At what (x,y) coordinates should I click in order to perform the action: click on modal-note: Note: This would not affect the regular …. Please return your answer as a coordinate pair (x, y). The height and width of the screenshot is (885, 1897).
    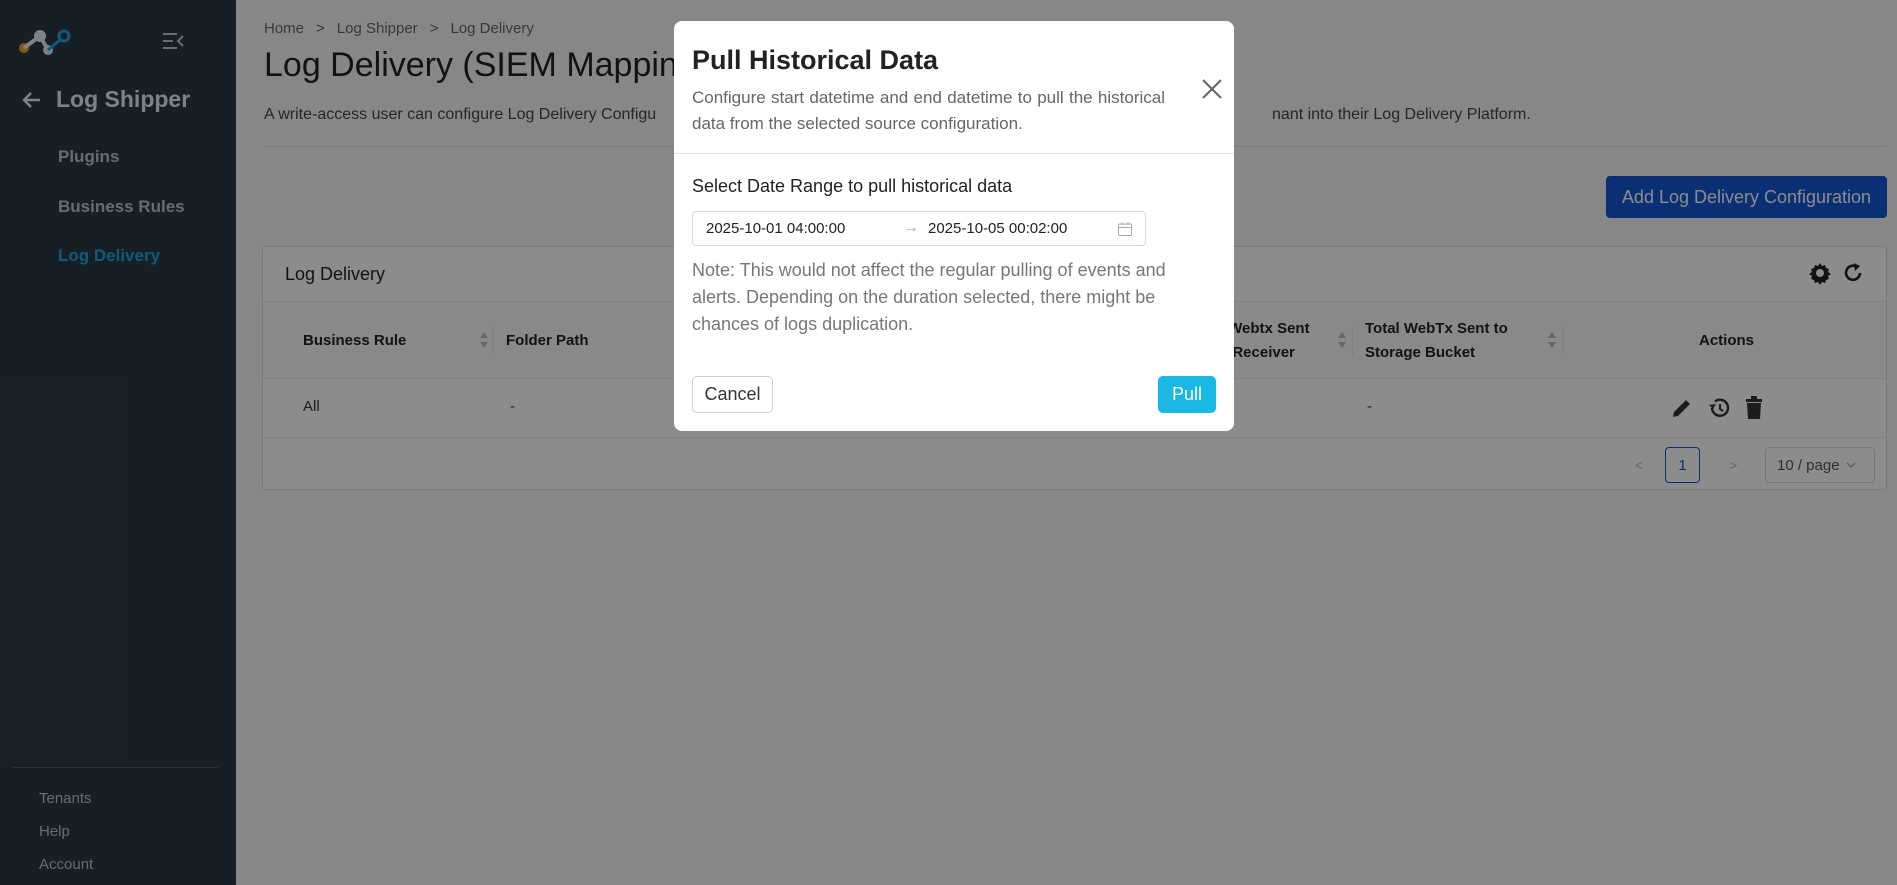
    Looking at the image, I should click on (929, 297).